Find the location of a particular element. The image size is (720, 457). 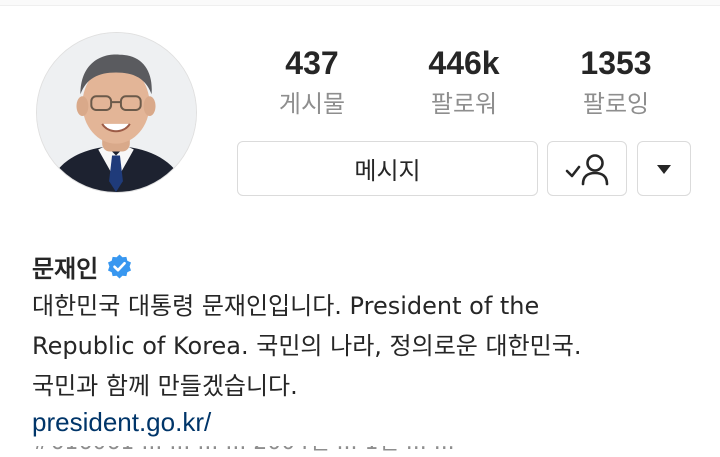

posts-label: 게시물 is located at coordinates (312, 104).